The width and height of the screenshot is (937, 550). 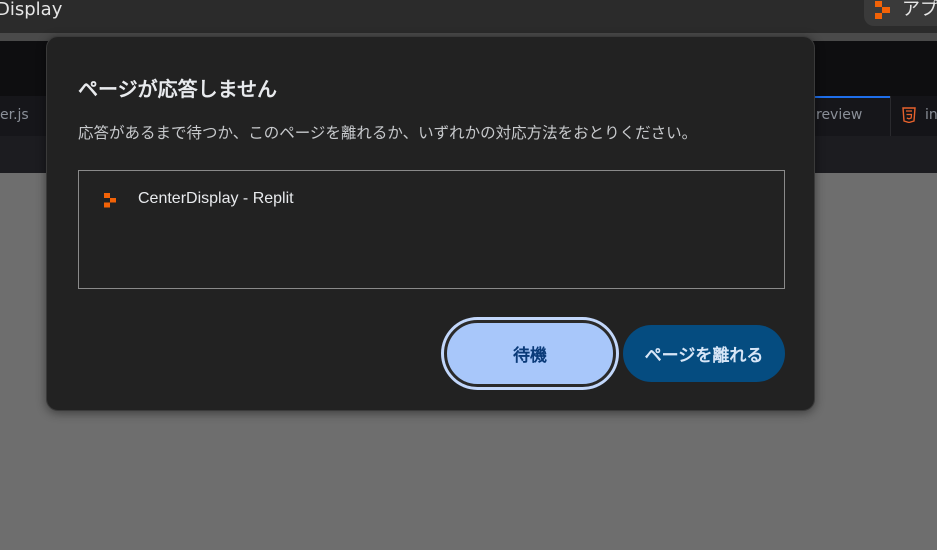 I want to click on tab-index-html: ind, so click(x=913, y=116).